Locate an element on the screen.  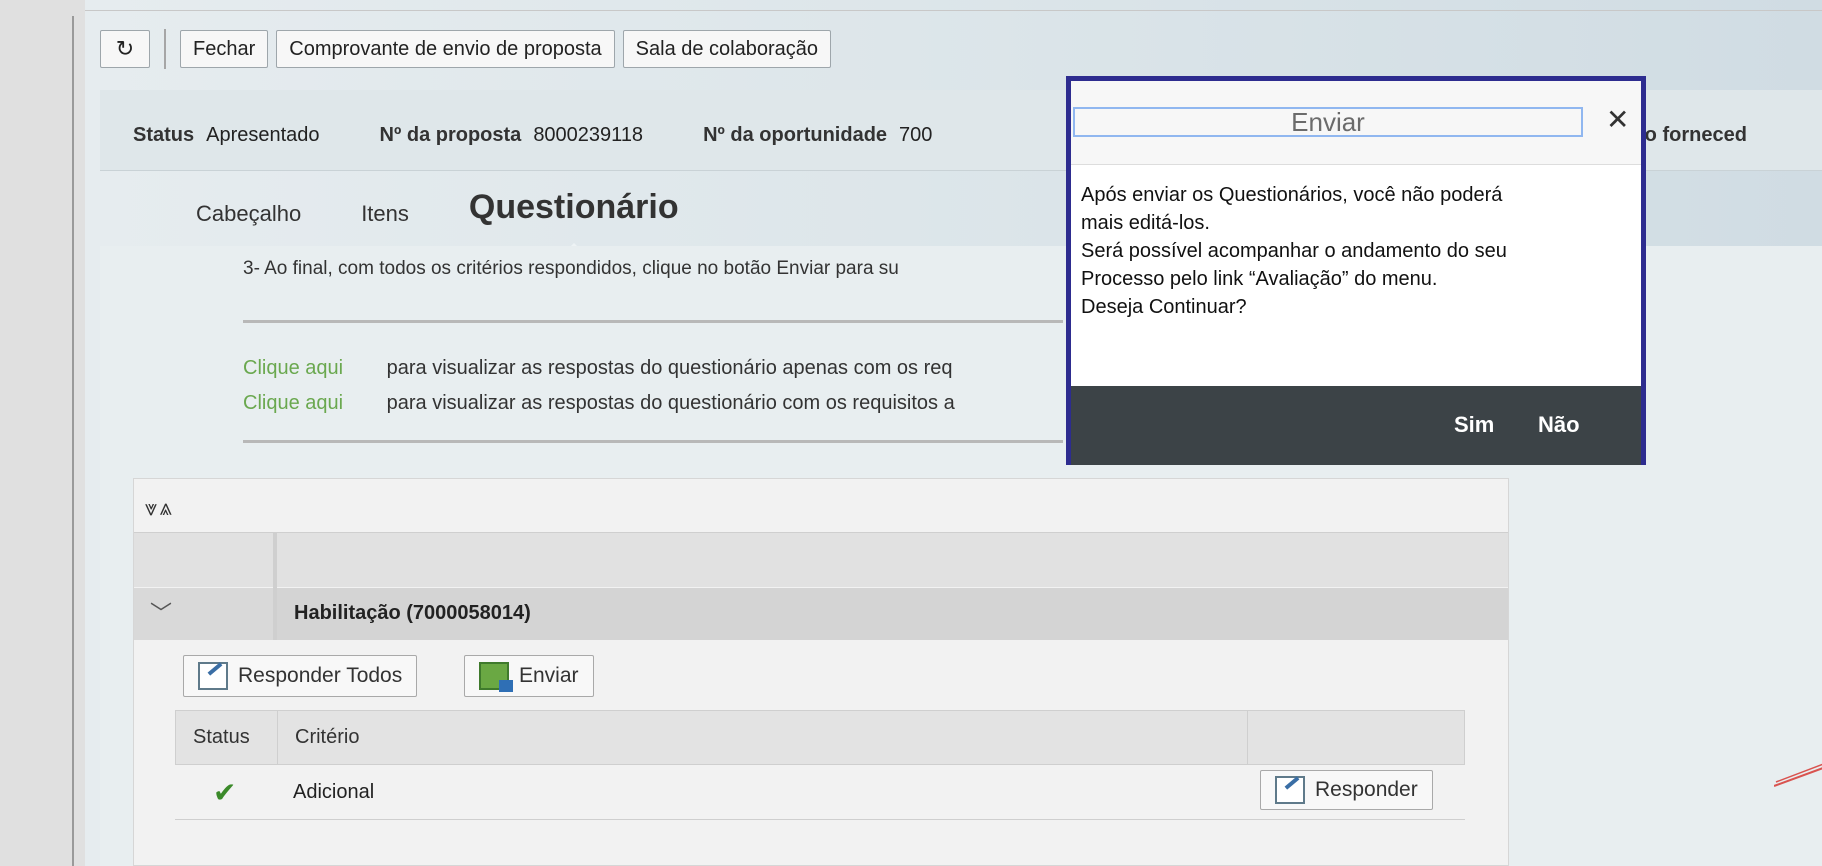
dialog-message-line: Deseja Continuar? is located at coordinates (1164, 307).